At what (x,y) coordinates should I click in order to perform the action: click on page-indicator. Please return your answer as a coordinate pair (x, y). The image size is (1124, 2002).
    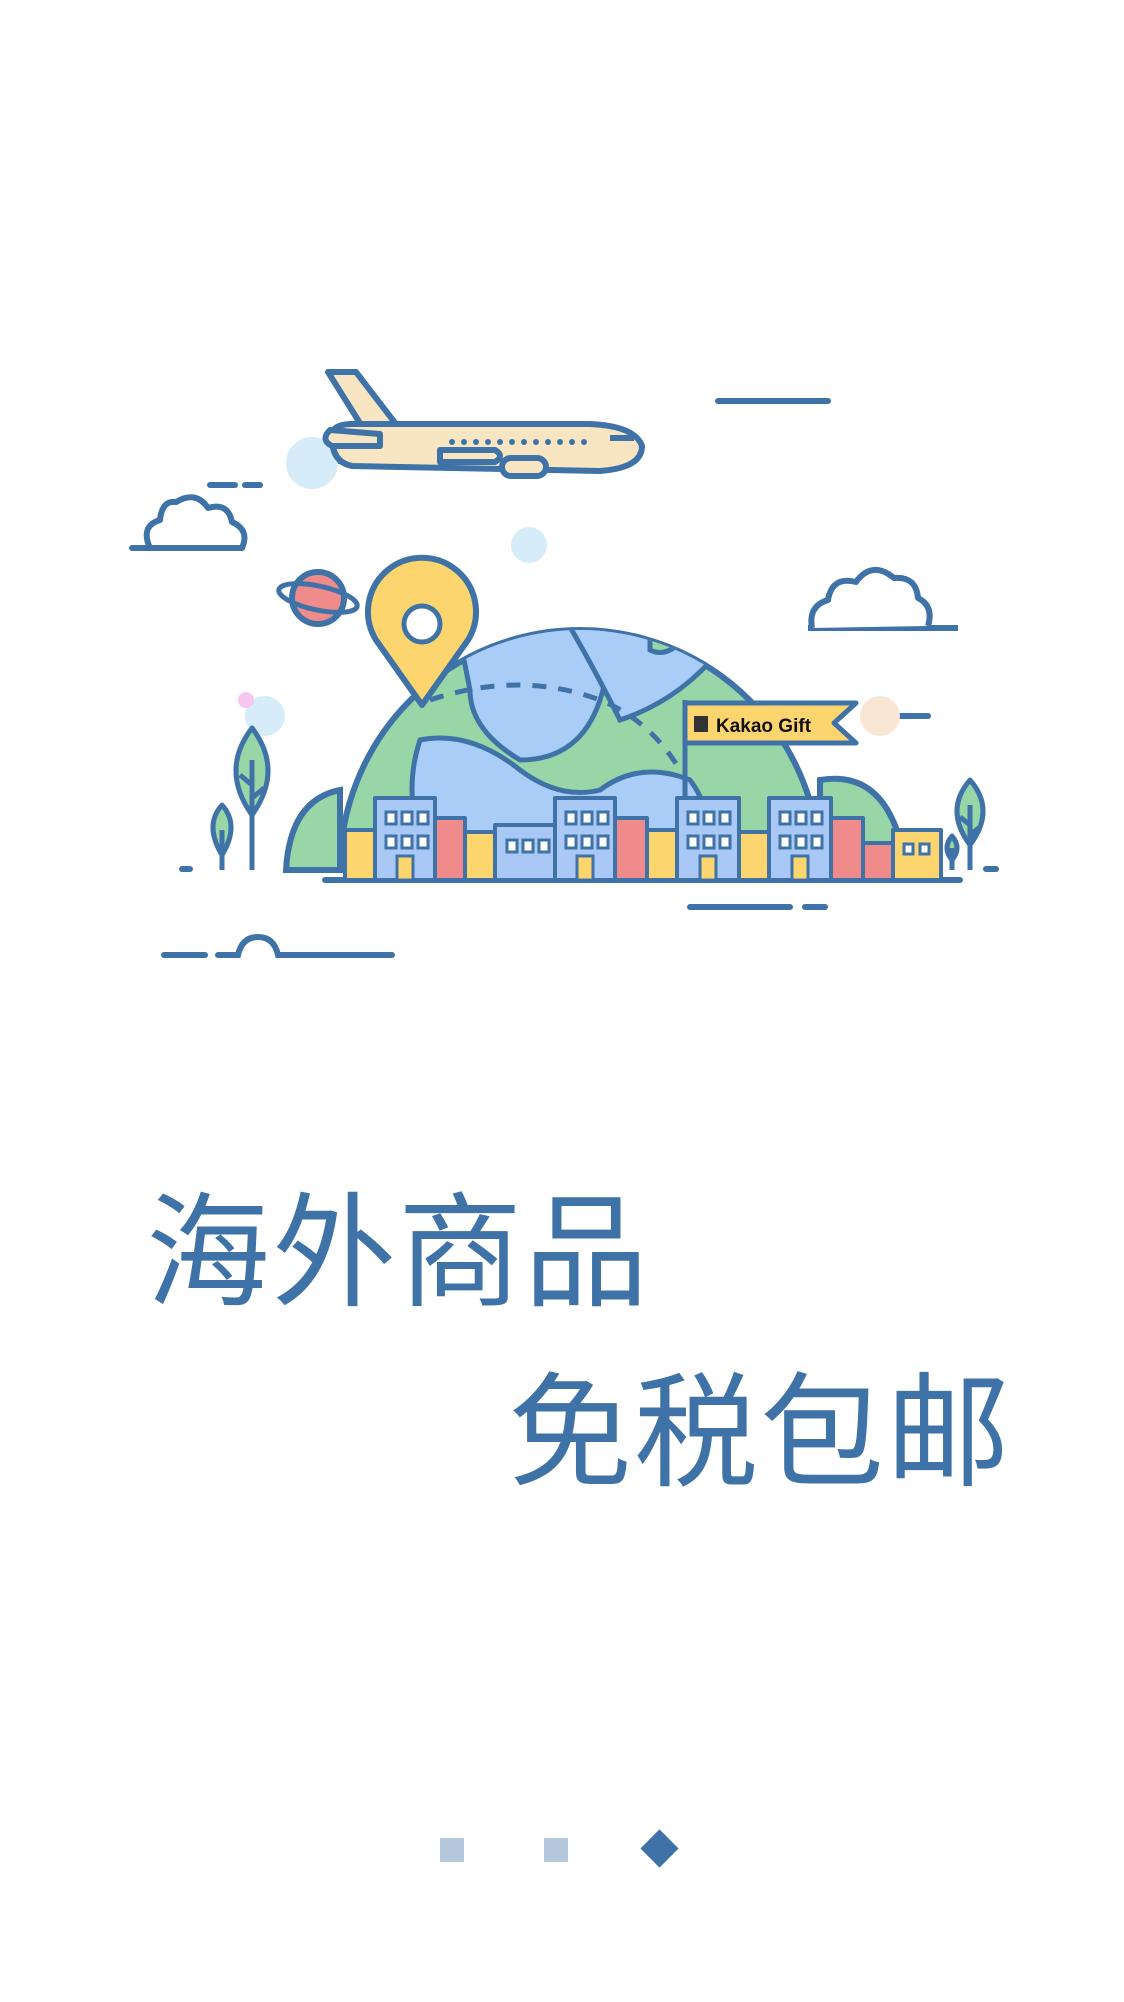
    Looking at the image, I should click on (570, 1850).